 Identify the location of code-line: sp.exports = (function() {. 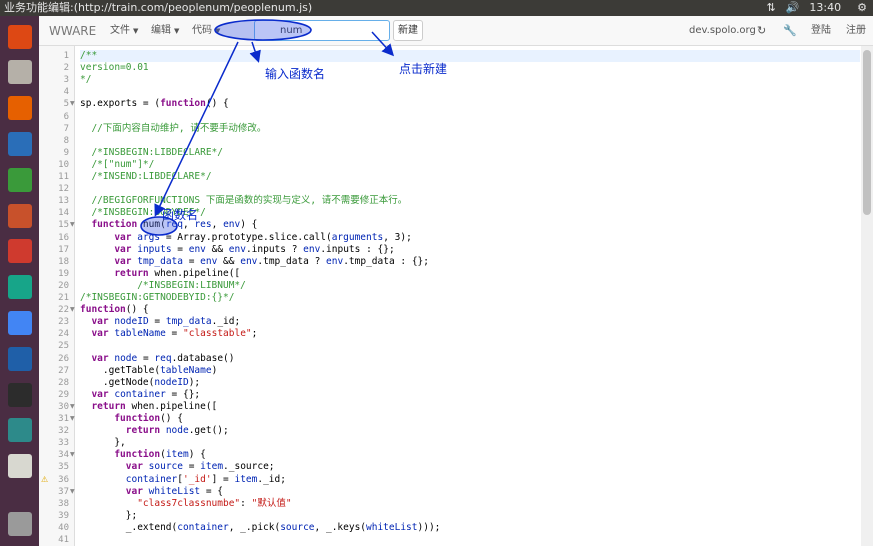
(154, 104).